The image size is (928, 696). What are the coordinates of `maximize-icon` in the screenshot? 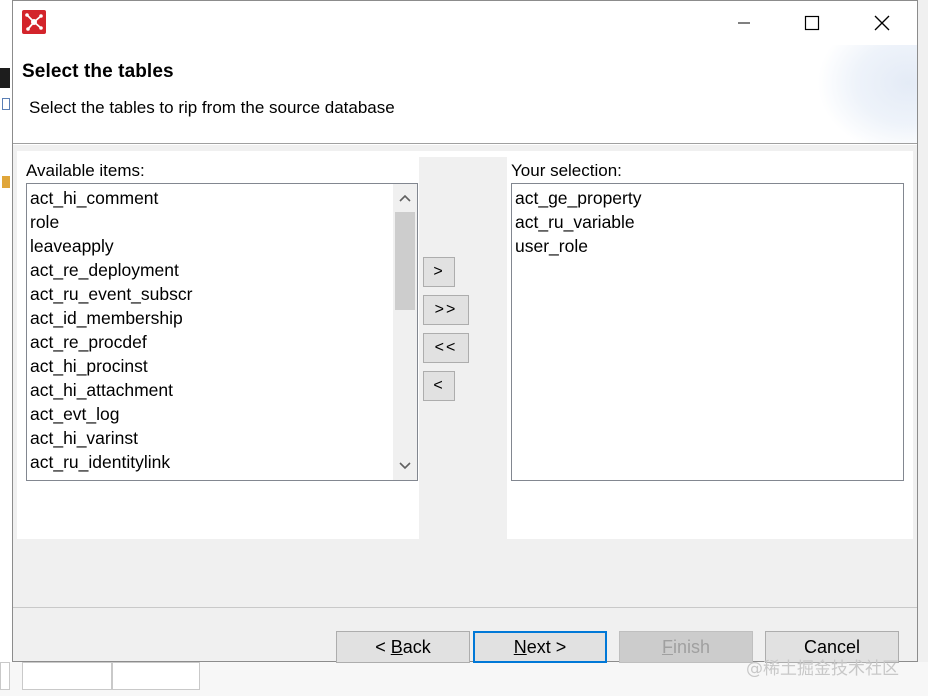 It's located at (812, 23).